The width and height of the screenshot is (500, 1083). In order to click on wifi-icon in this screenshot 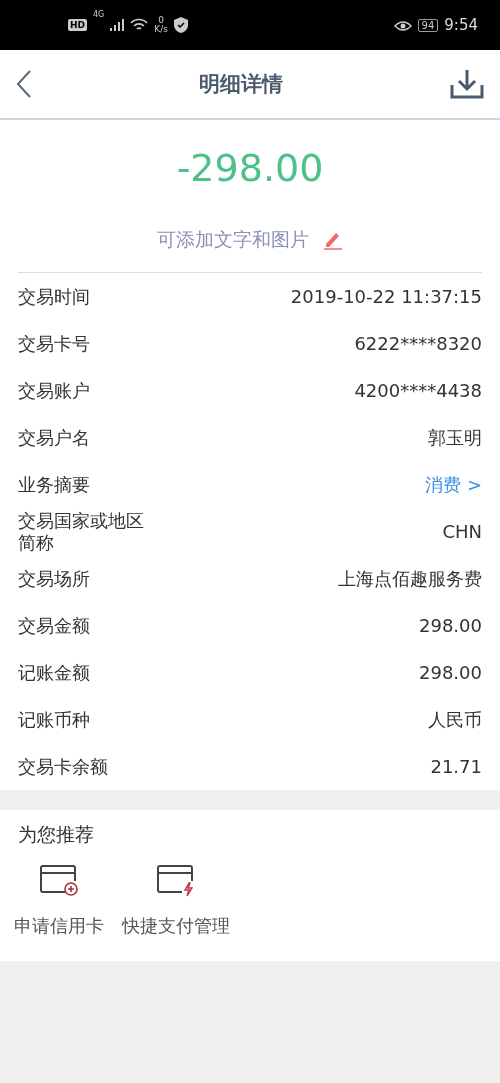, I will do `click(139, 25)`.